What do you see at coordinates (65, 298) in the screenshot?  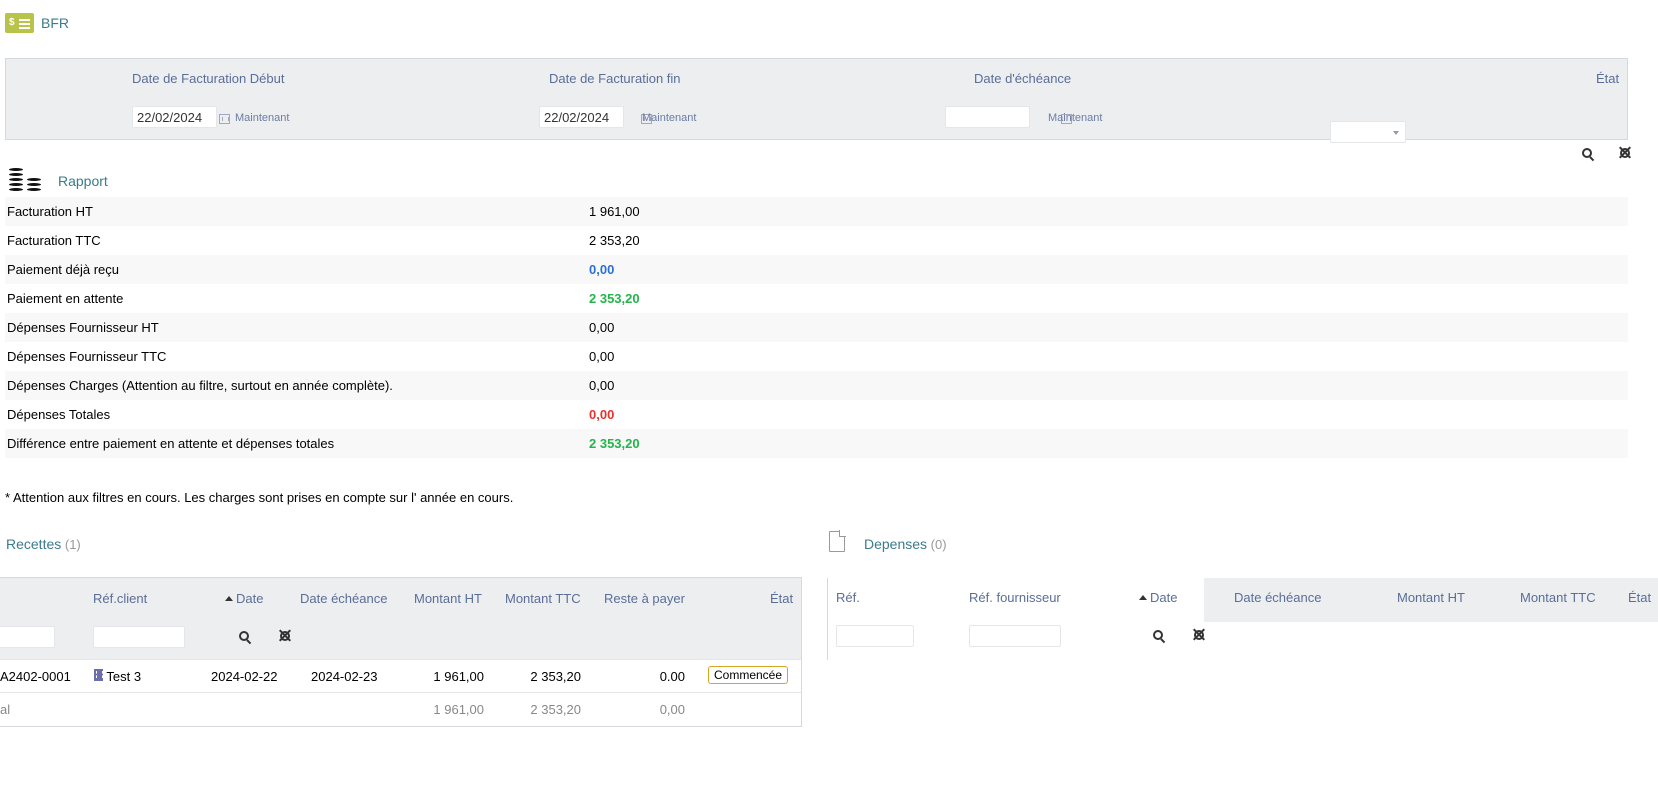 I see `report-label: Paiement en attente` at bounding box center [65, 298].